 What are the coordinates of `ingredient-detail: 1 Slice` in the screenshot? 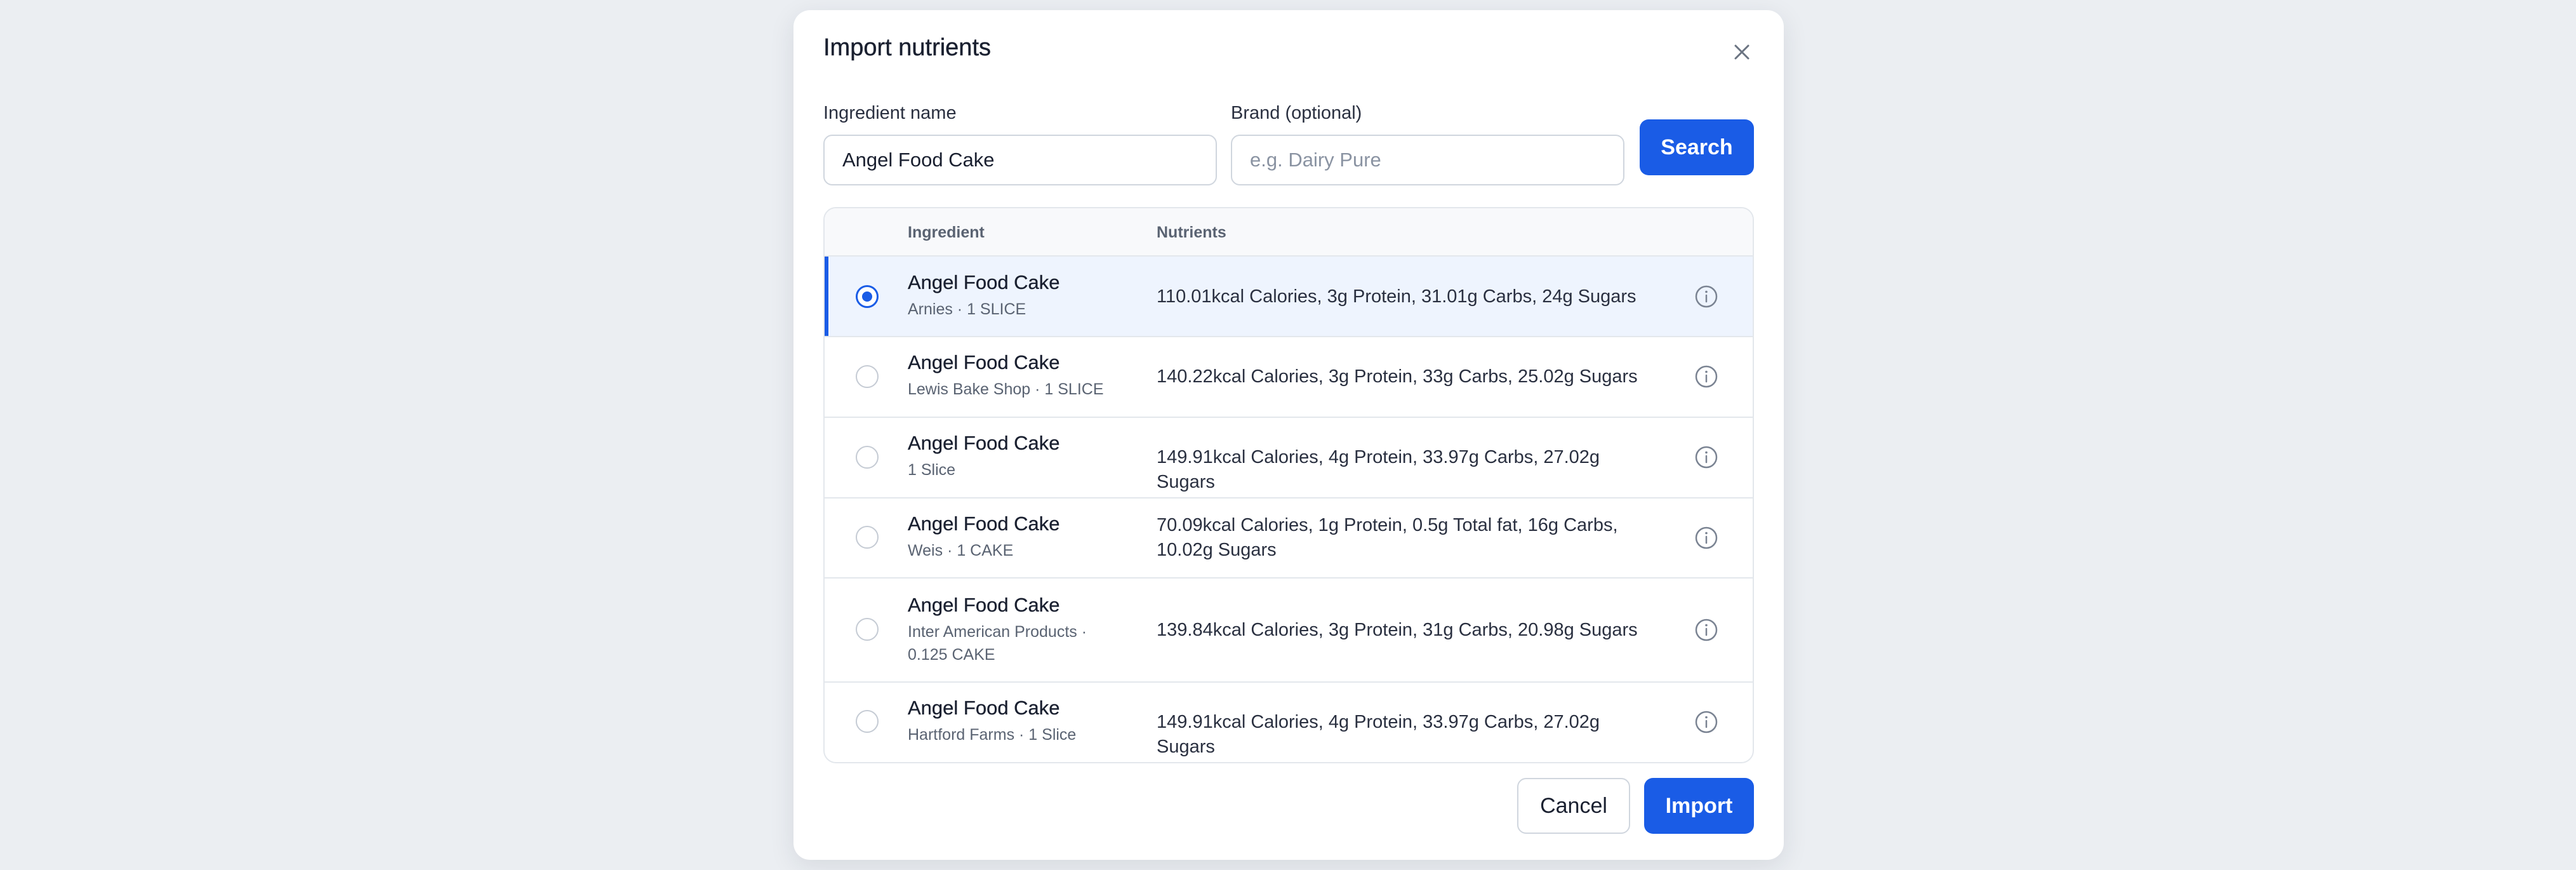 It's located at (932, 470).